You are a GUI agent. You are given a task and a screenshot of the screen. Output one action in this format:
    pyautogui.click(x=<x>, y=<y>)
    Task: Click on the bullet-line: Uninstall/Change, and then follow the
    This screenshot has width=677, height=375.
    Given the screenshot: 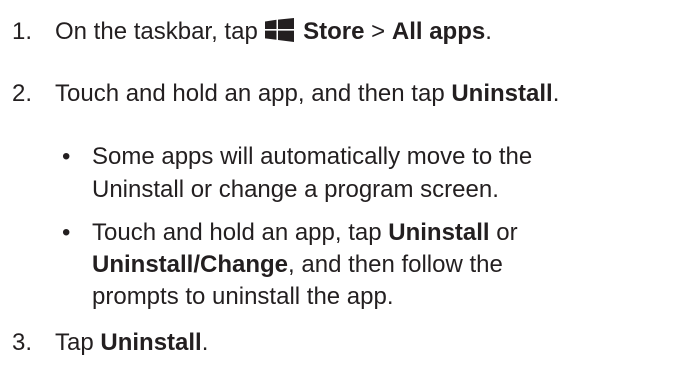 What is the action you would take?
    pyautogui.click(x=297, y=264)
    